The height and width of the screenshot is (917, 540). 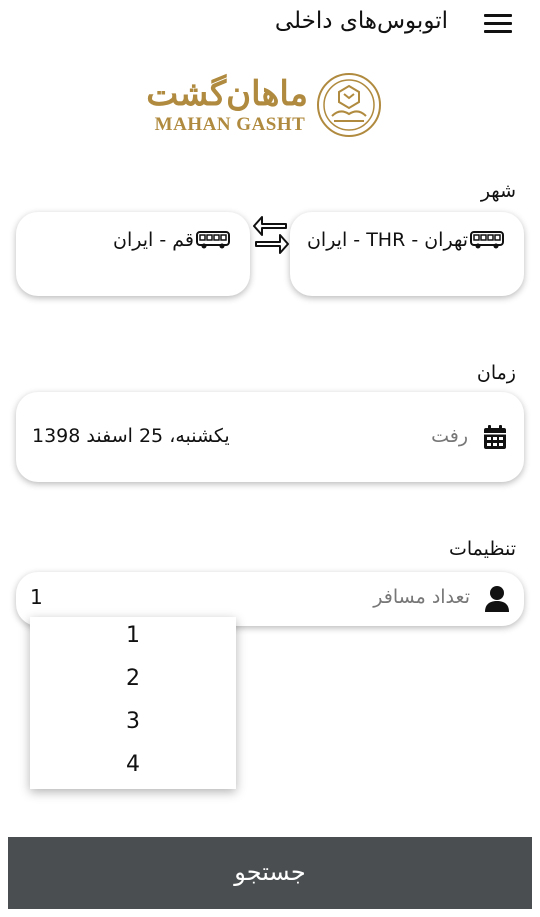 I want to click on dropdown-option: 1, so click(x=133, y=638).